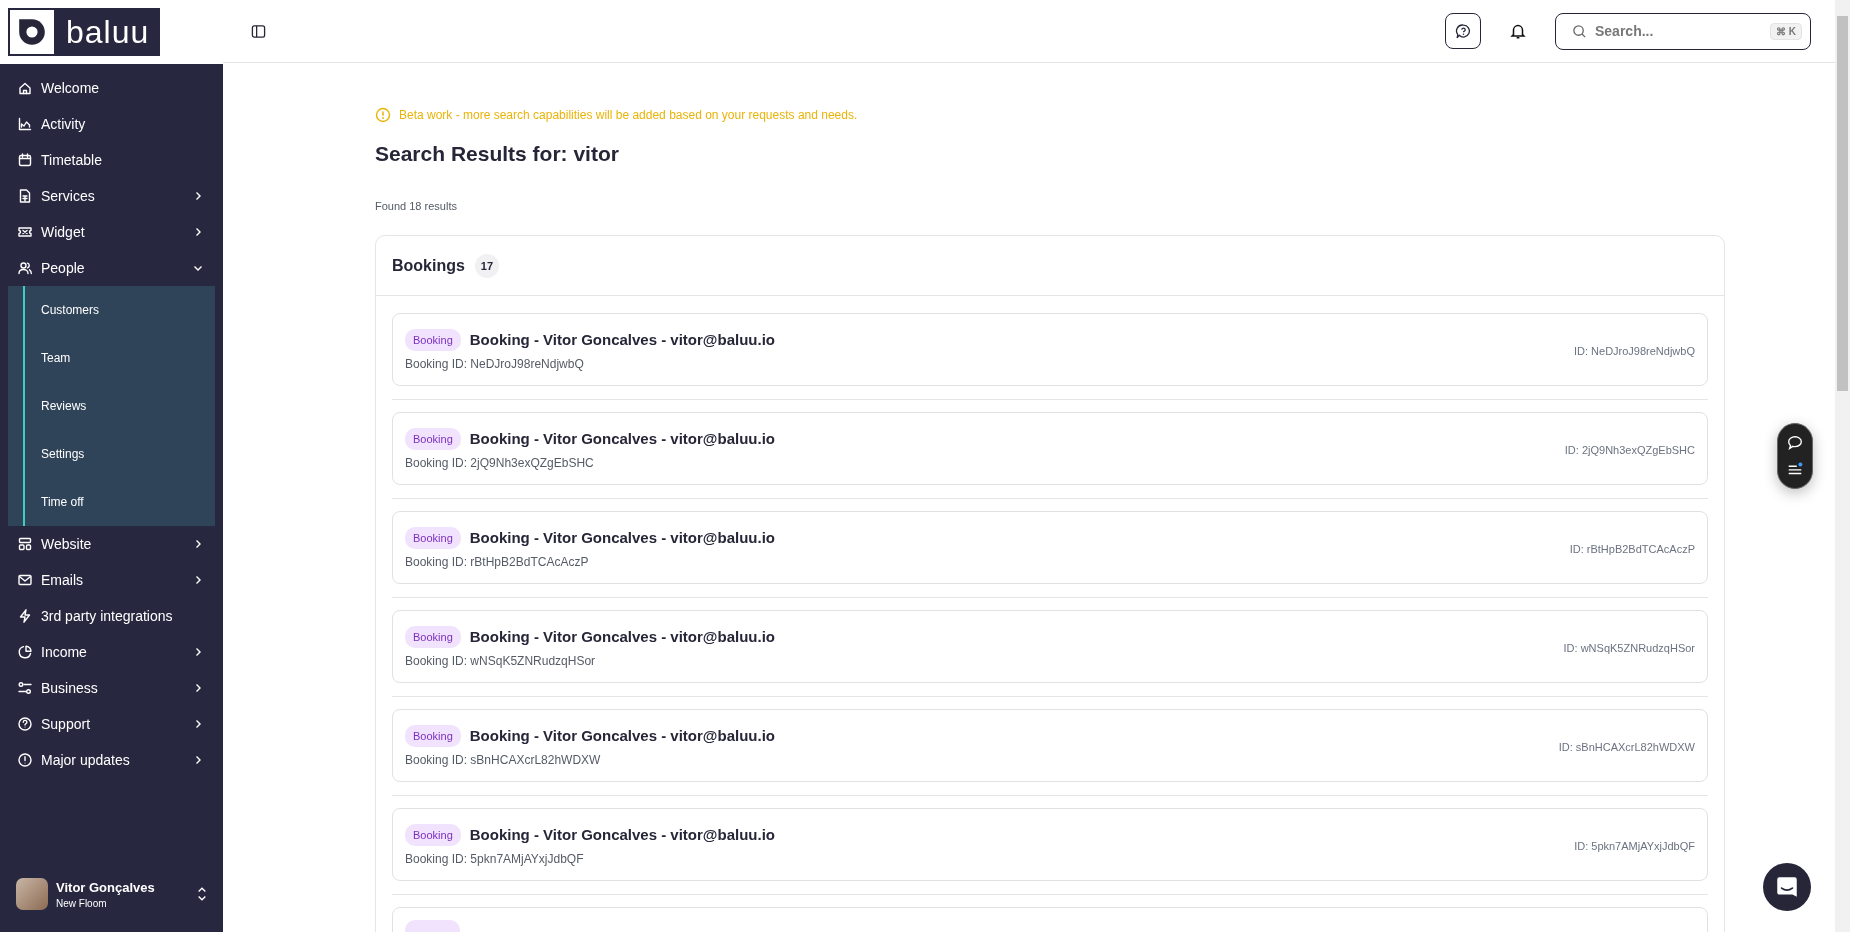 The width and height of the screenshot is (1850, 932). Describe the element at coordinates (82, 903) in the screenshot. I see `workspace-name: New Floom` at that location.